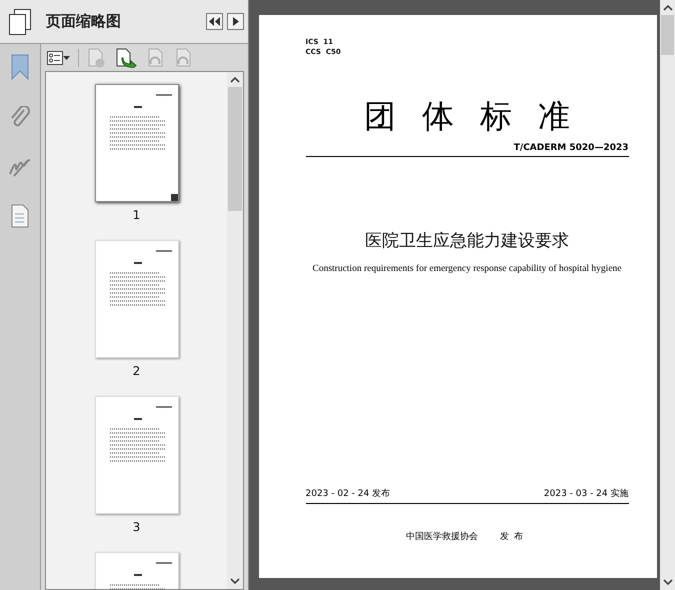  Describe the element at coordinates (348, 494) in the screenshot. I see `issue-date: 2023 - 02 - 24 发布` at that location.